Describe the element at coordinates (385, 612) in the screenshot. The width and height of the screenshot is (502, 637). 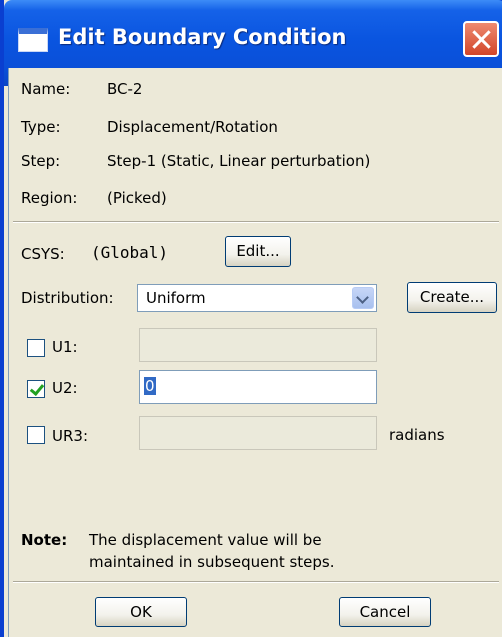
I see `cancel-button: Cancel` at that location.